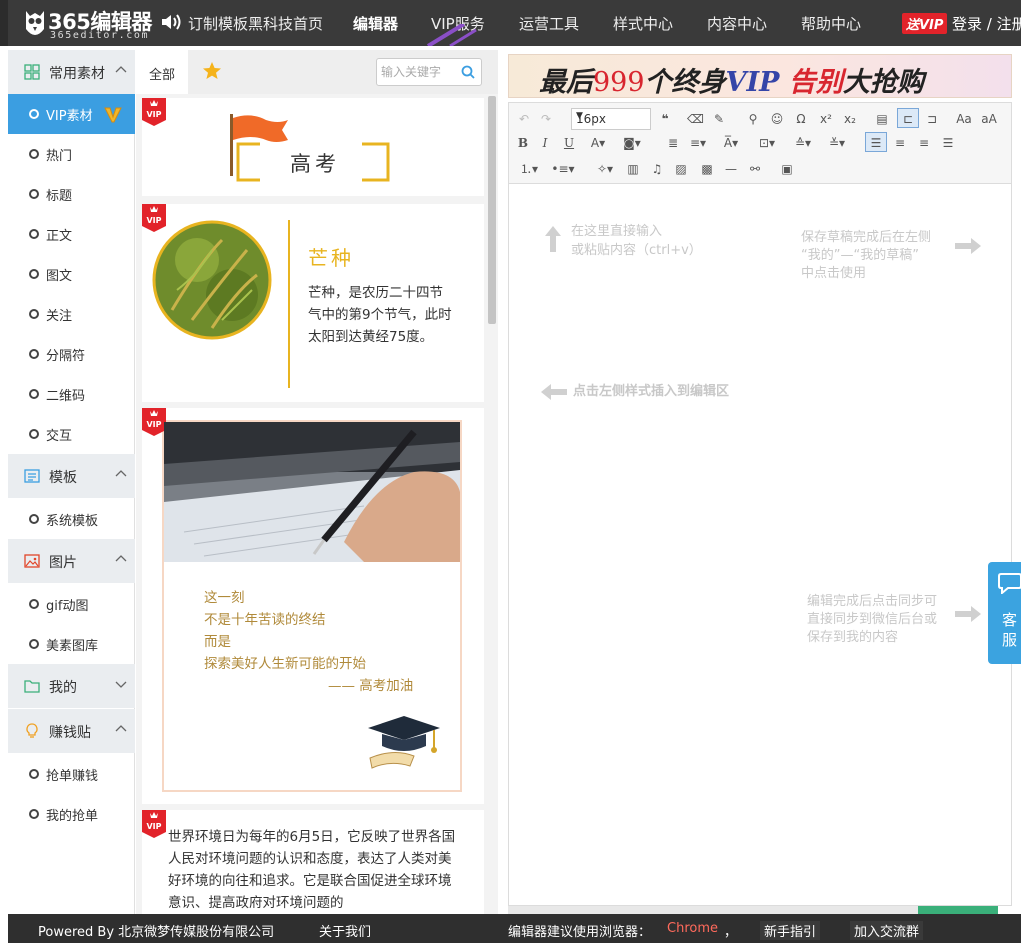  Describe the element at coordinates (731, 143) in the screenshot. I see `letter-spacing-icon: A̅▾` at that location.